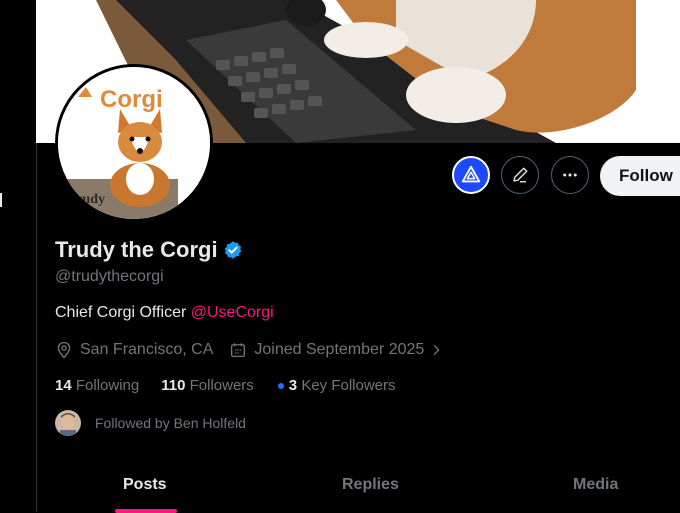 The image size is (680, 513). What do you see at coordinates (146, 511) in the screenshot?
I see `active-tab-indicator` at bounding box center [146, 511].